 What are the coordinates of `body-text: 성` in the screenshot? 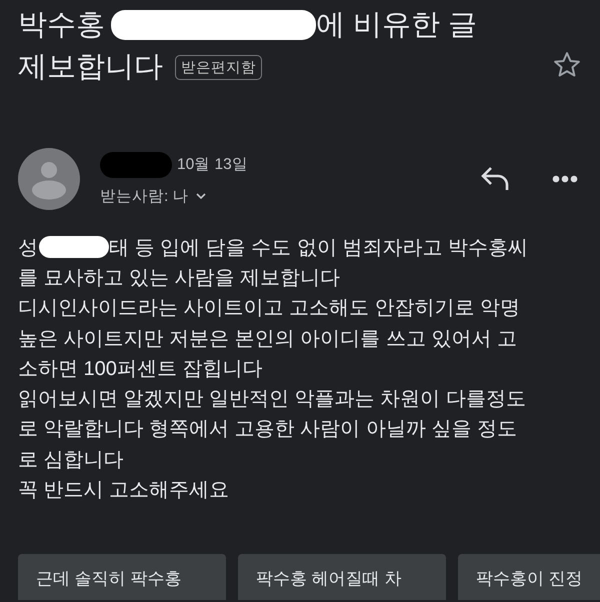 It's located at (28, 248).